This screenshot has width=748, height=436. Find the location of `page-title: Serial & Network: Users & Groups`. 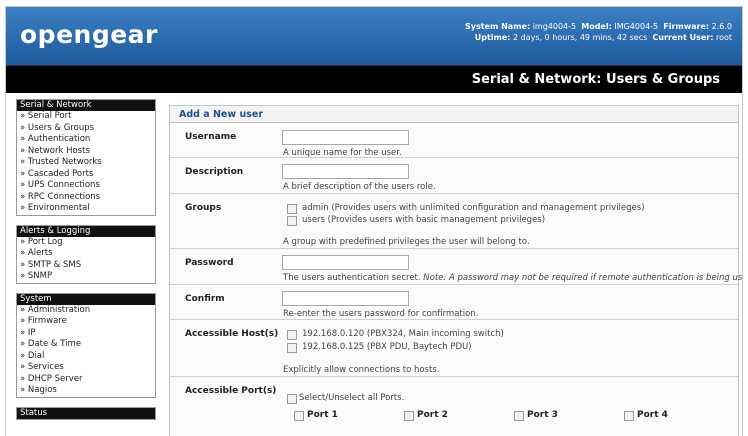

page-title: Serial & Network: Users & Groups is located at coordinates (595, 79).